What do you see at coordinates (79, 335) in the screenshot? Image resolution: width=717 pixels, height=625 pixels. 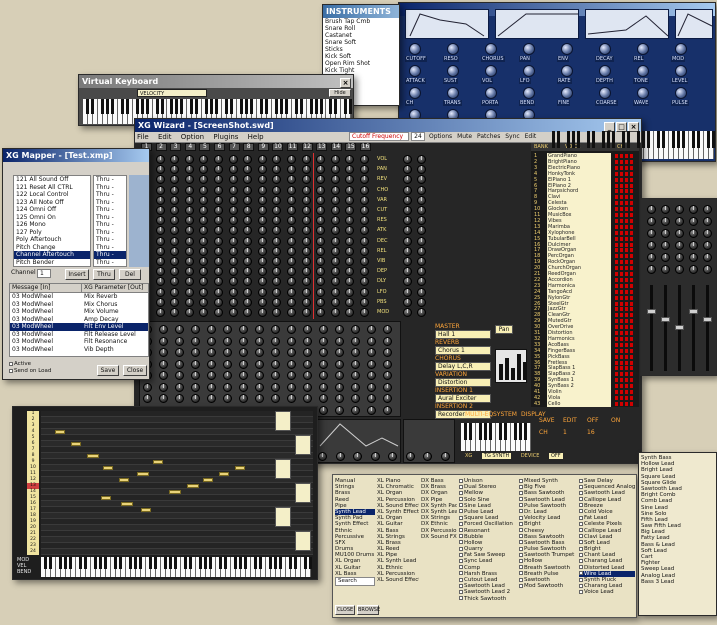 I see `mapping-grid-row: 03 ModWheel Filt Release Level` at bounding box center [79, 335].